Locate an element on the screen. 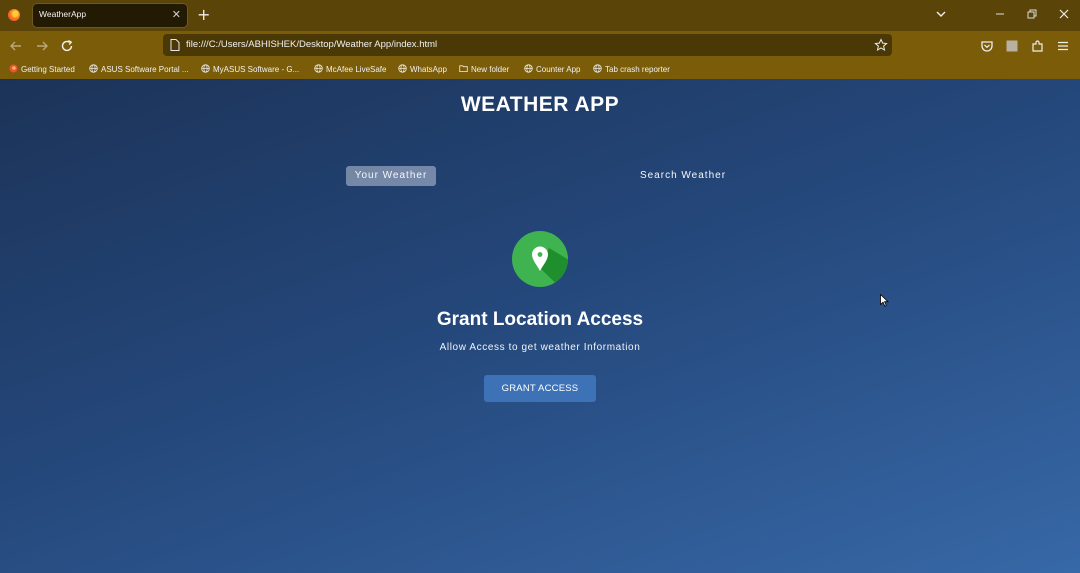  grant-location-title: Grant Location Access is located at coordinates (540, 319).